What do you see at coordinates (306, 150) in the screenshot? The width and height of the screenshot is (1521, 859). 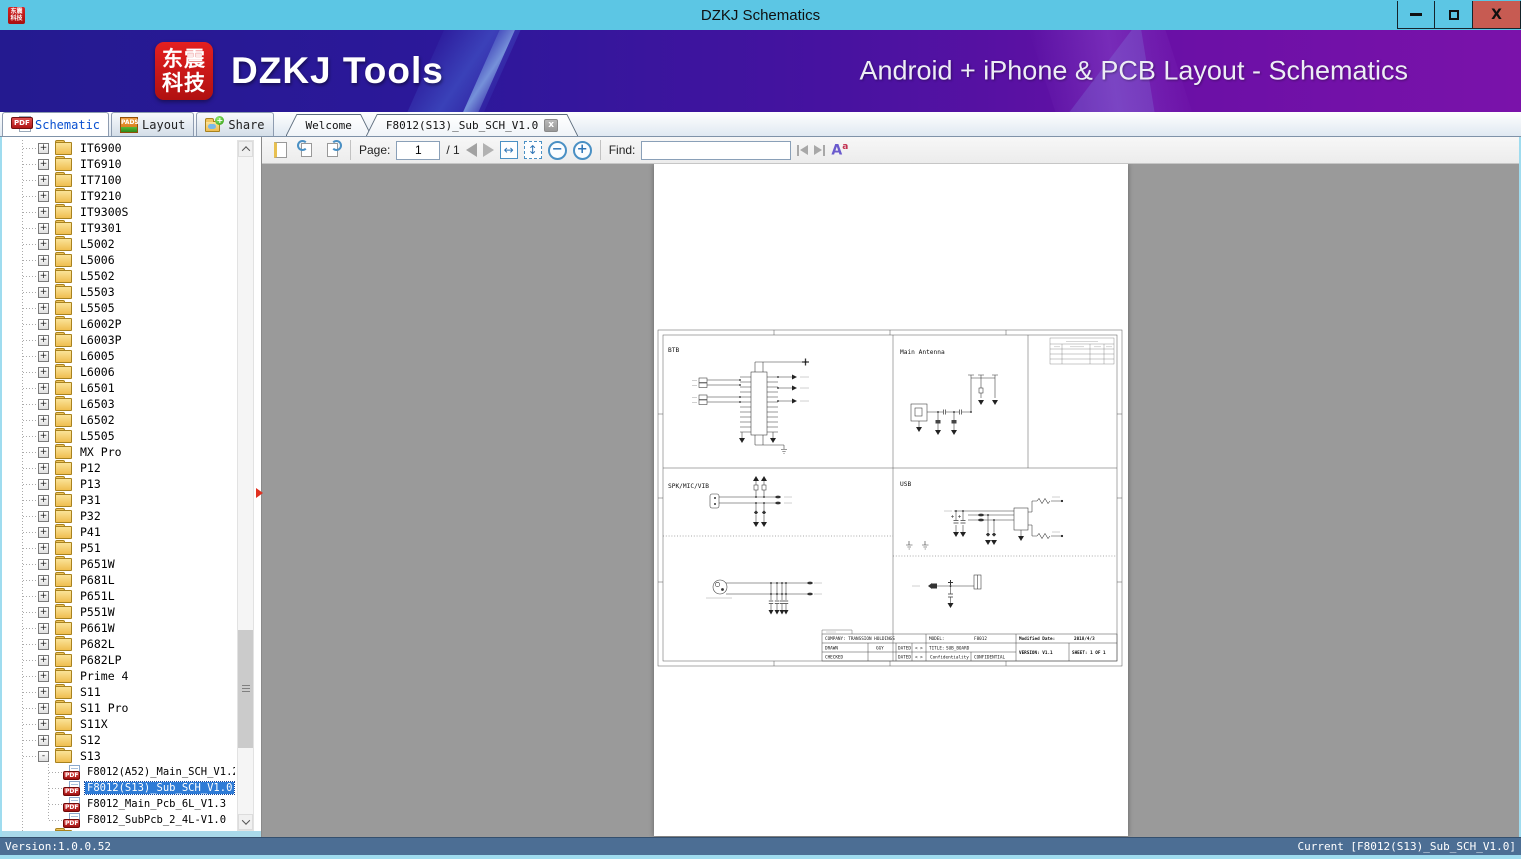 I see `rotate-left-icon` at bounding box center [306, 150].